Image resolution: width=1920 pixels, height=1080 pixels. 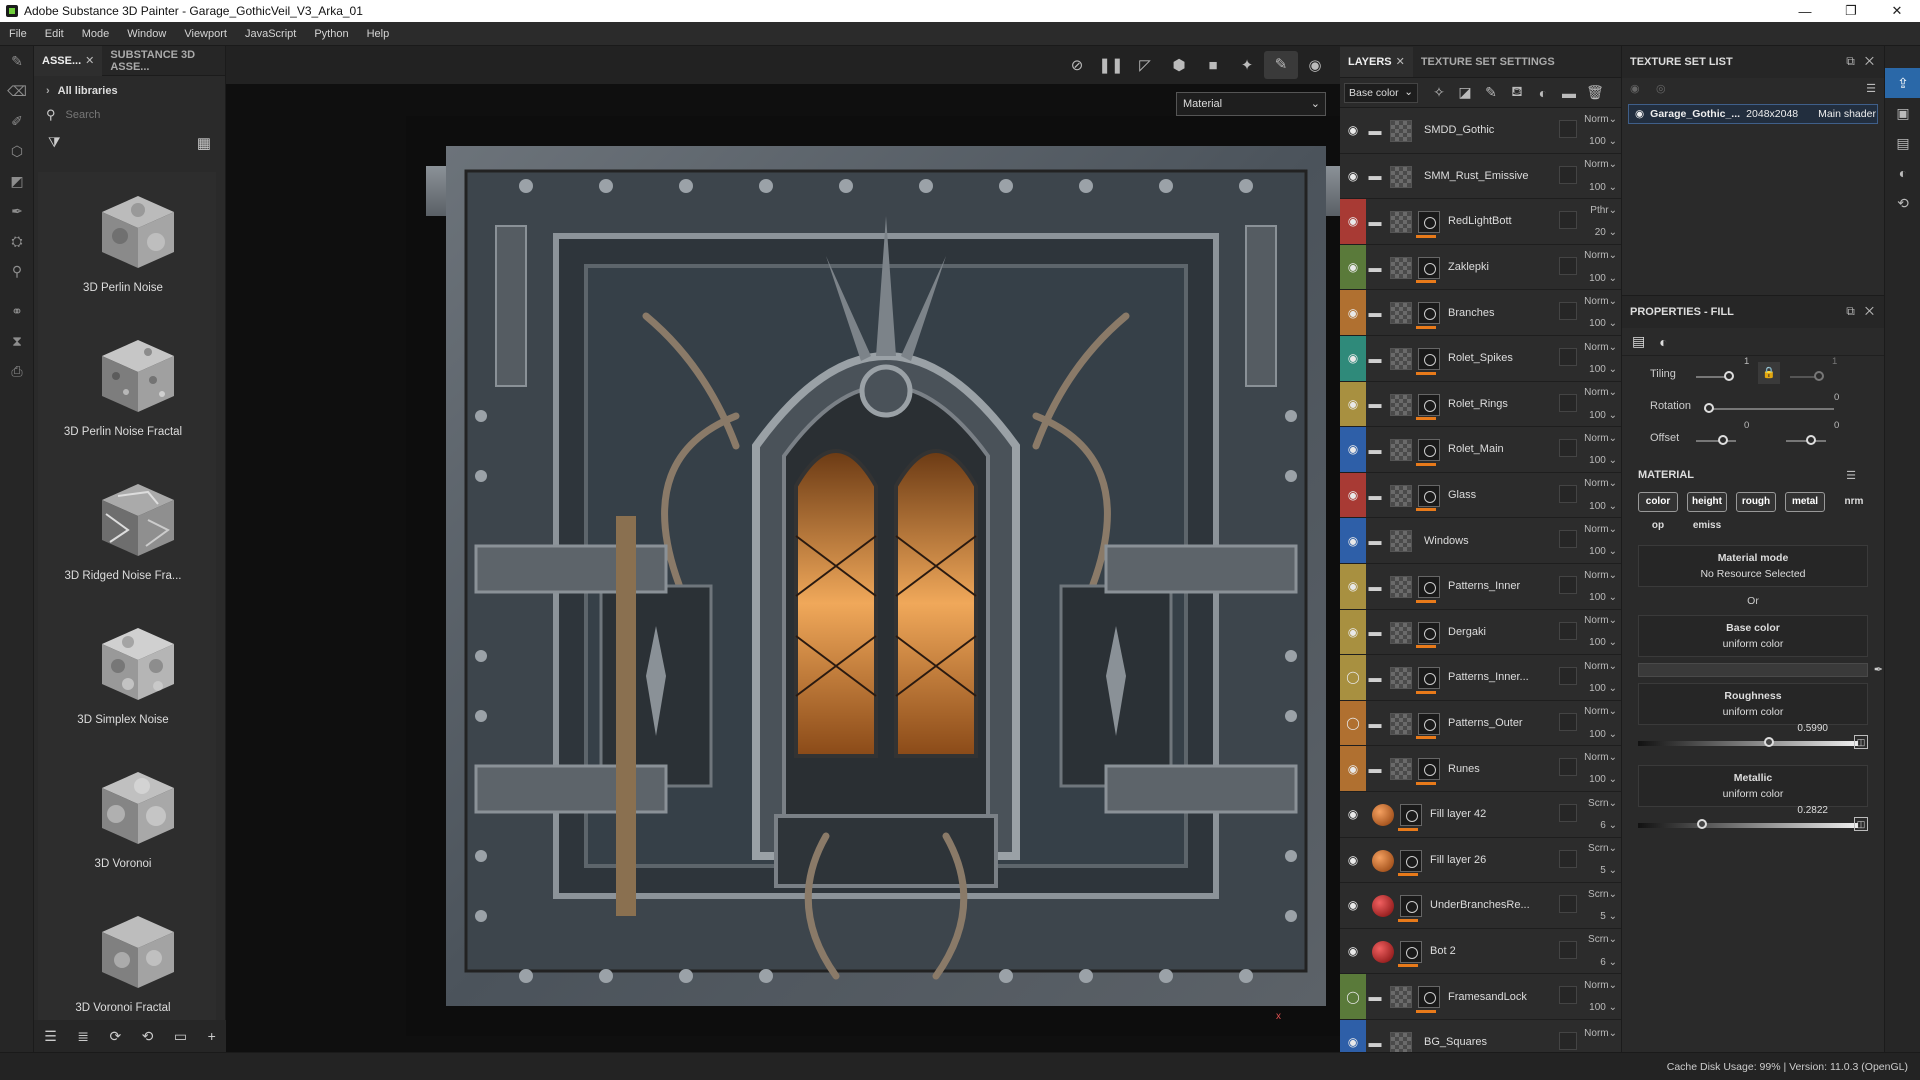 I want to click on texture-set-list-icon: ▣, so click(x=1902, y=113).